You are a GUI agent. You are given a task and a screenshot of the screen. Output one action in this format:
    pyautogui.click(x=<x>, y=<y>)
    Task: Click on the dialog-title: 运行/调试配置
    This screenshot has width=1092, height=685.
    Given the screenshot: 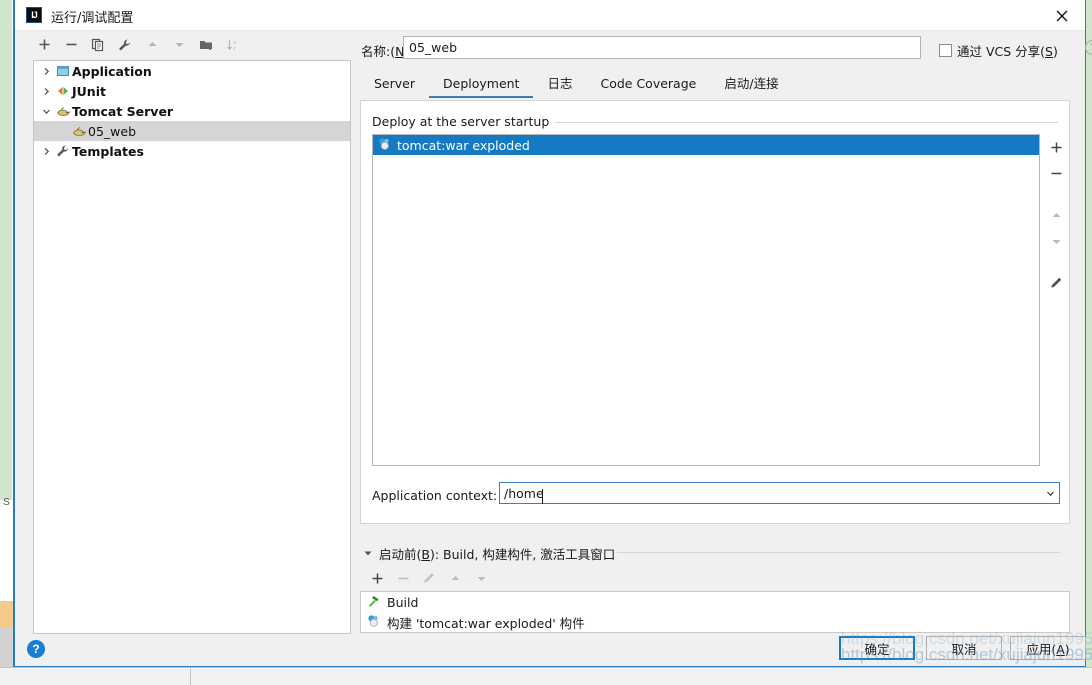 What is the action you would take?
    pyautogui.click(x=92, y=18)
    